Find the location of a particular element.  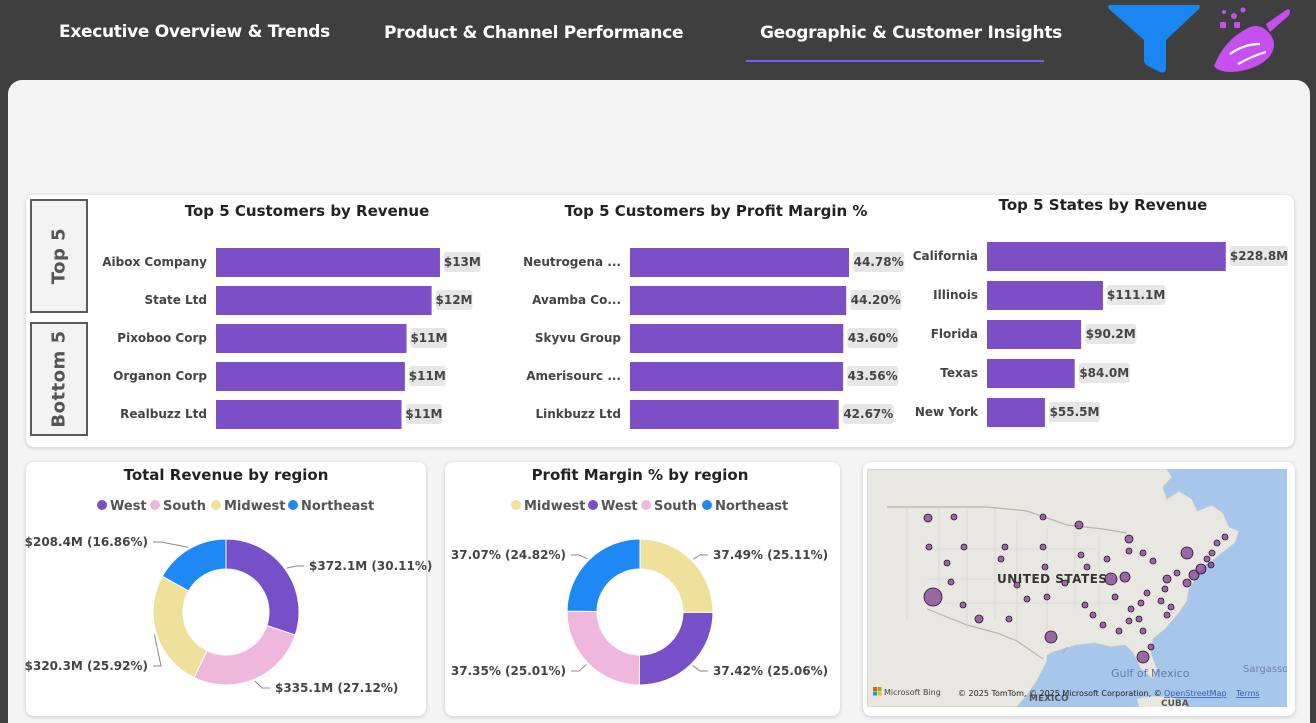

bing-logo-text: Microsoft Bing is located at coordinates (912, 692).